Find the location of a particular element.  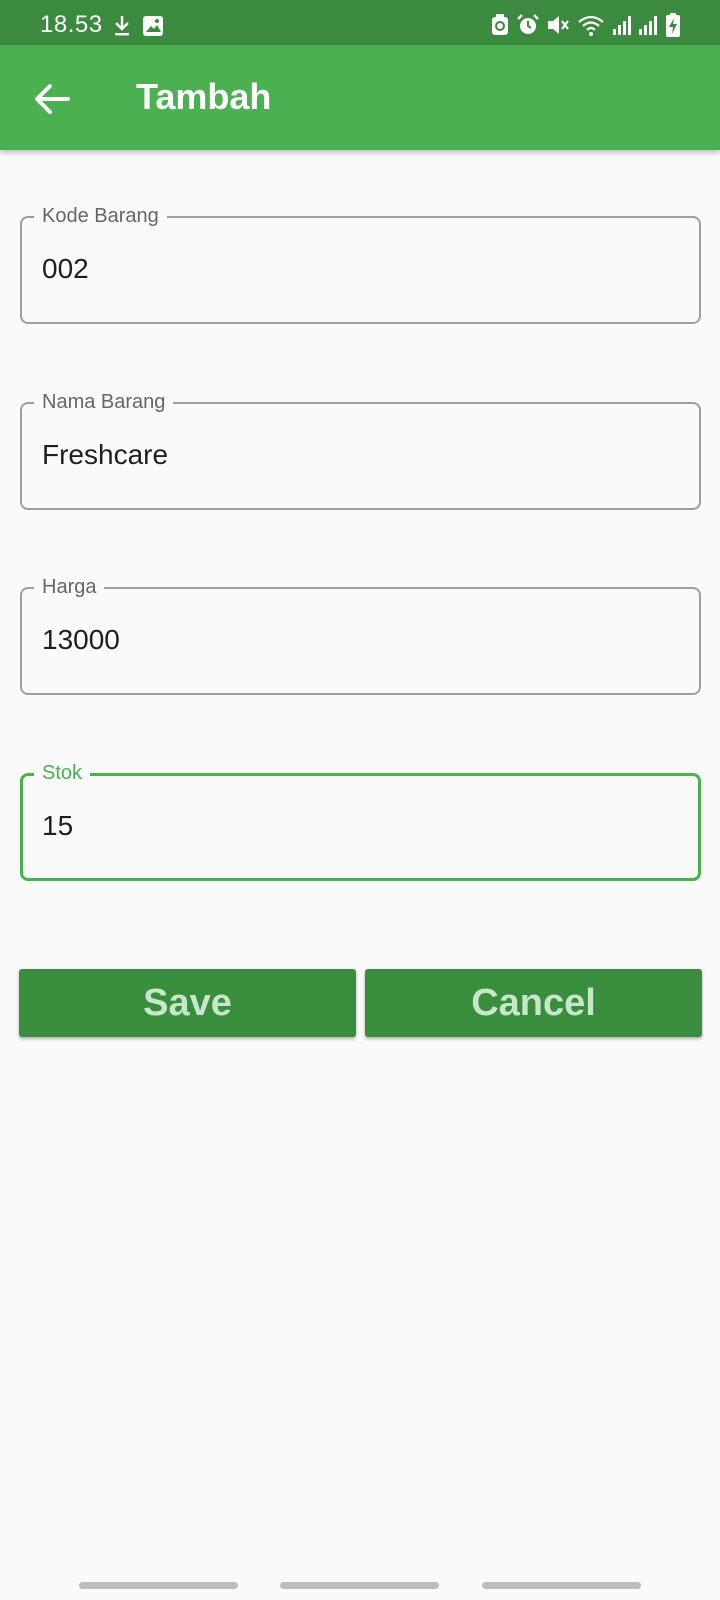

harga-field: Harga 13000 is located at coordinates (360, 634).